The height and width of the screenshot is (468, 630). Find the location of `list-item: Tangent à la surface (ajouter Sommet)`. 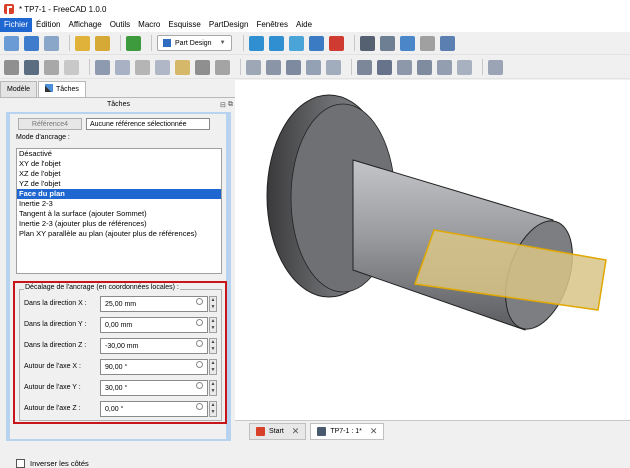

list-item: Tangent à la surface (ajouter Sommet) is located at coordinates (119, 214).